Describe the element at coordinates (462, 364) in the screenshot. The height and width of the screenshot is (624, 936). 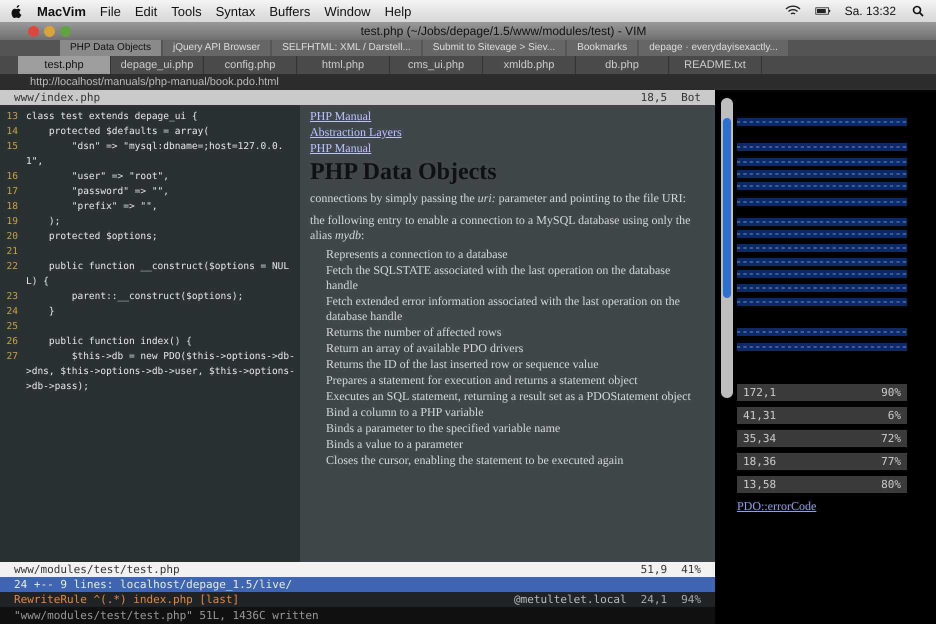
I see `method-description: Returns the ID of the last inserted row or sequence value` at that location.